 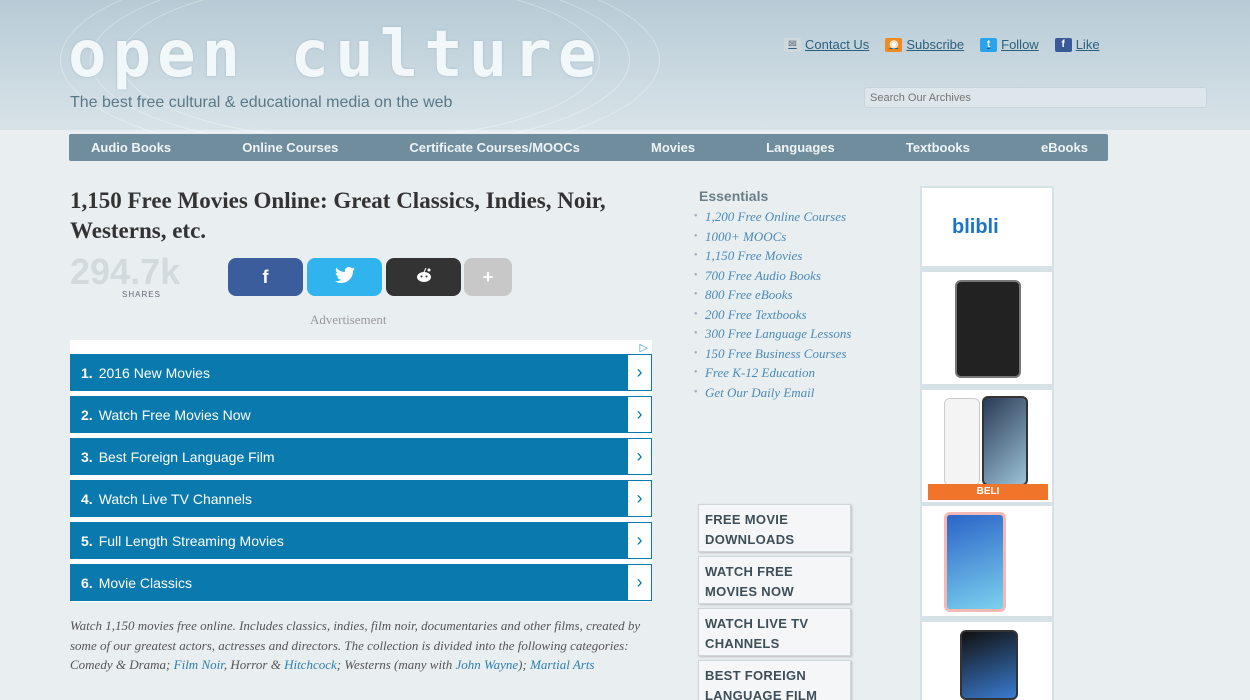 I want to click on best-foreign-film-button: BEST FOREIGN LANGUAGE FILM, so click(x=774, y=680).